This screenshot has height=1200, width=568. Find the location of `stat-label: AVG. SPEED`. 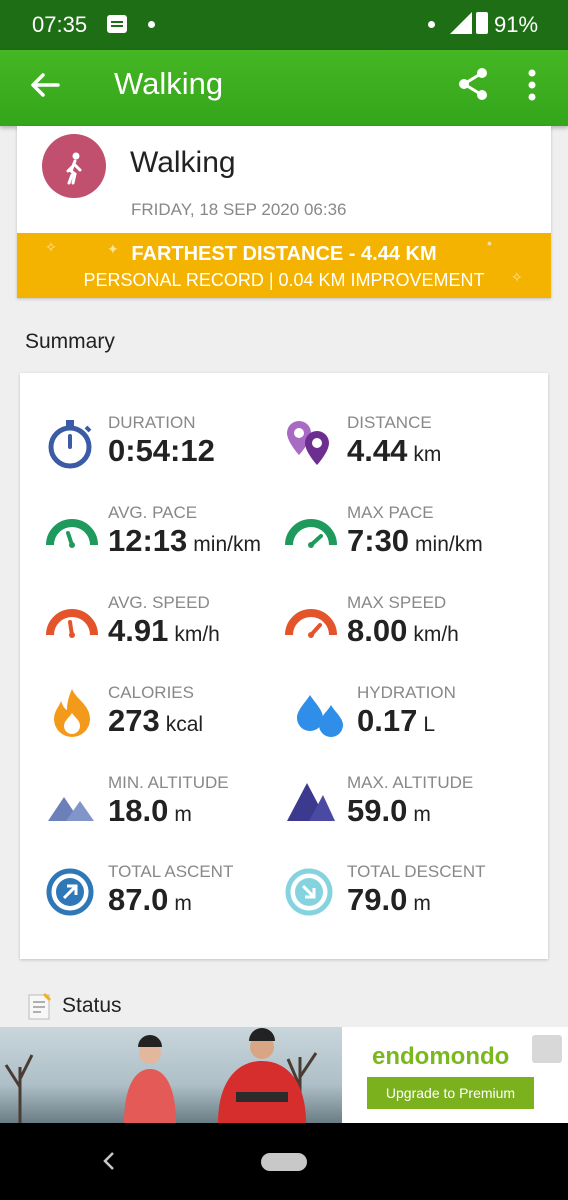

stat-label: AVG. SPEED is located at coordinates (159, 602).